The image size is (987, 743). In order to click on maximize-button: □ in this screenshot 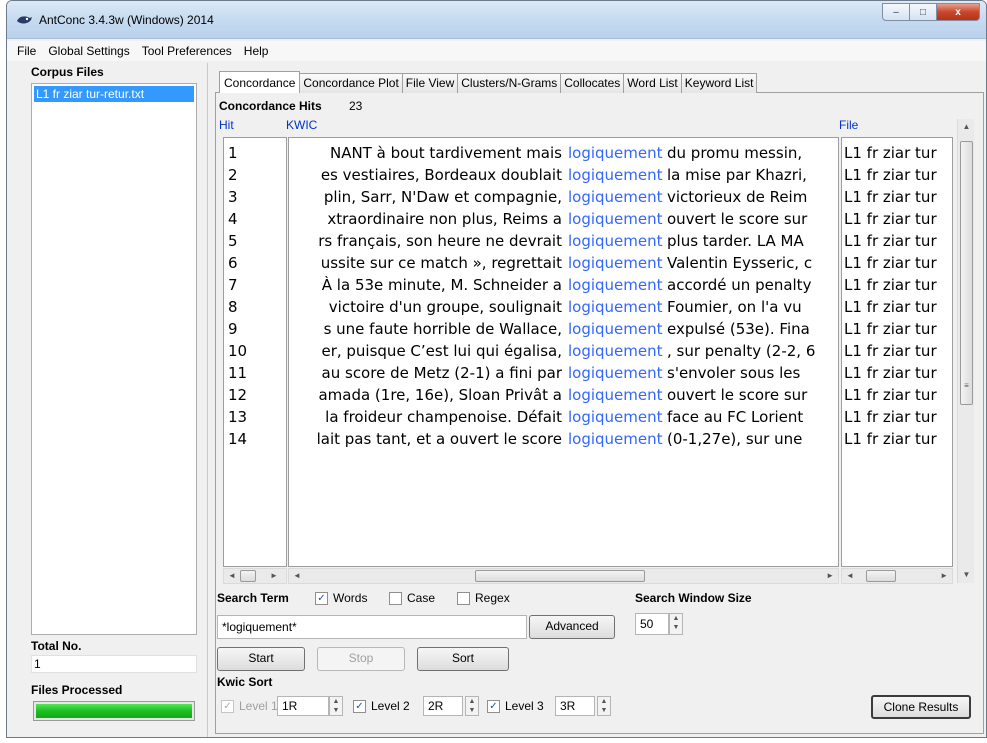, I will do `click(923, 12)`.